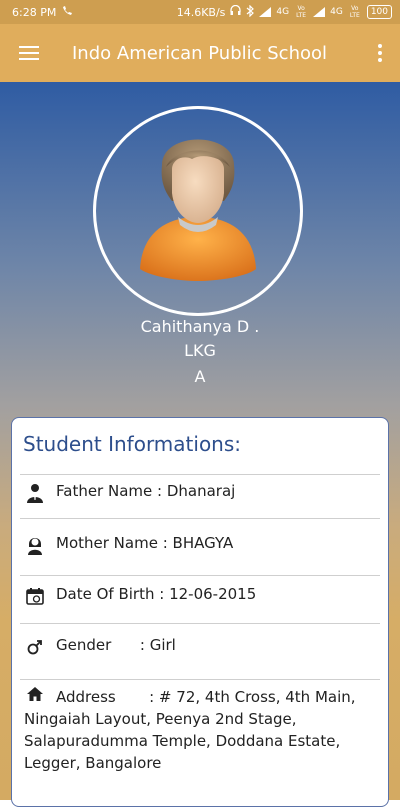 Image resolution: width=400 pixels, height=807 pixels. What do you see at coordinates (301, 12) in the screenshot?
I see `volte-1: Vo LTE` at bounding box center [301, 12].